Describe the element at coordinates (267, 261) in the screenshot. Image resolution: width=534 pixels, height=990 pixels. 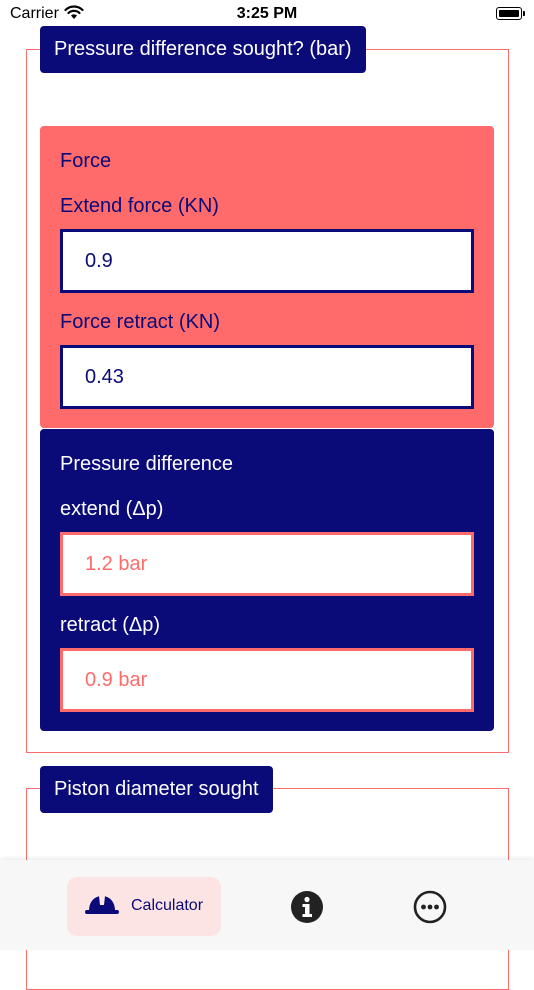
I see `extend-force-input: 0.9` at that location.